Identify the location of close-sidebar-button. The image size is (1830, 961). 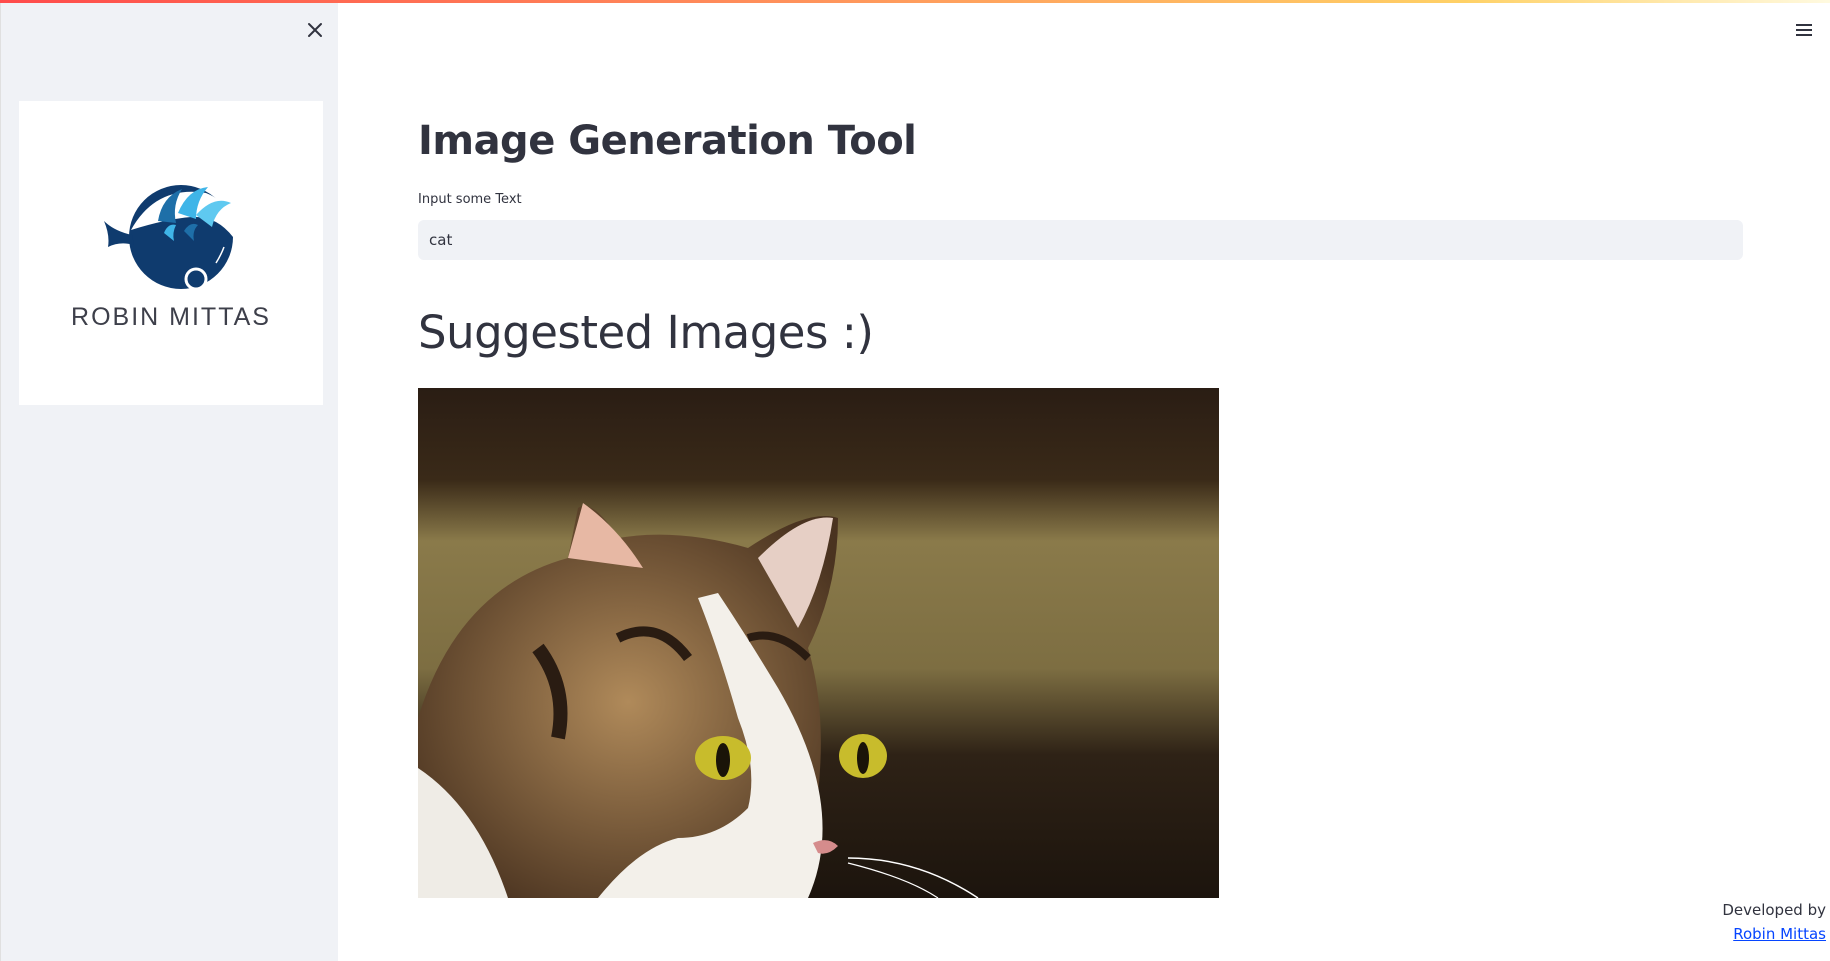
(315, 30).